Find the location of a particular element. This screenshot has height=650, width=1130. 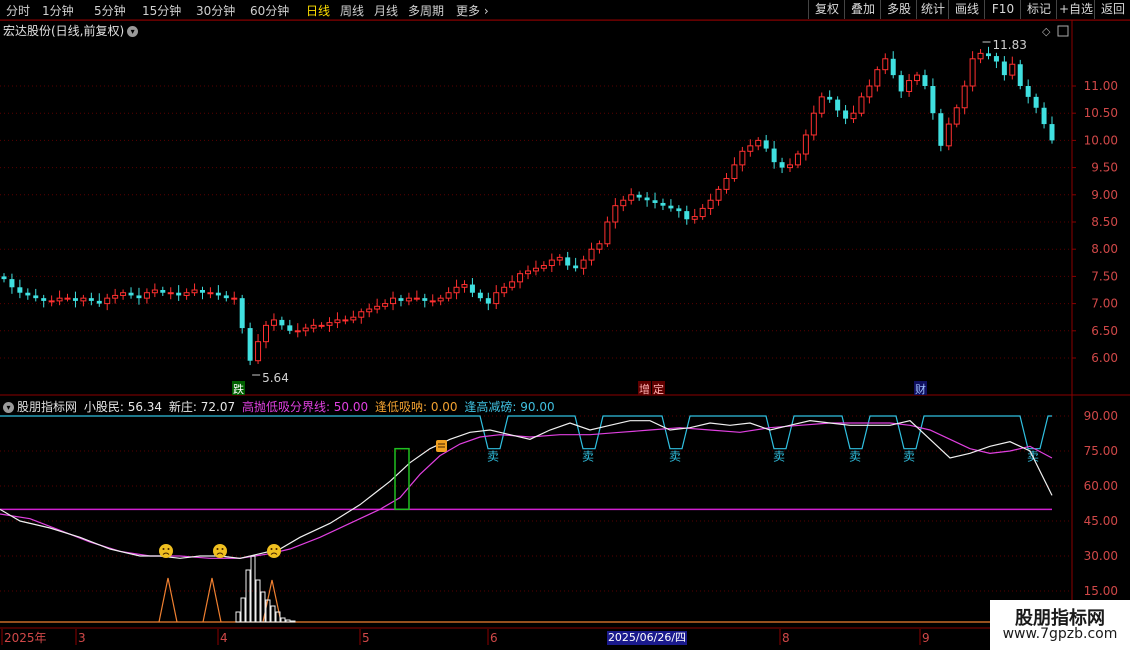

sell-high-line is located at coordinates (526, 432).